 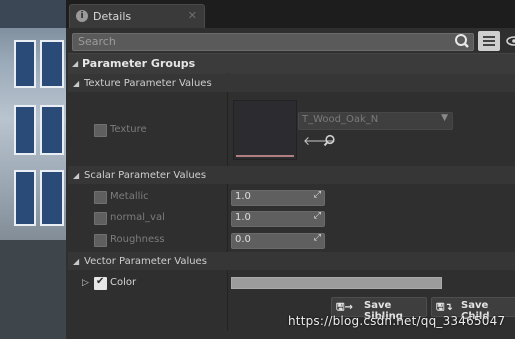 I want to click on metallic-label: Metallic, so click(x=129, y=196).